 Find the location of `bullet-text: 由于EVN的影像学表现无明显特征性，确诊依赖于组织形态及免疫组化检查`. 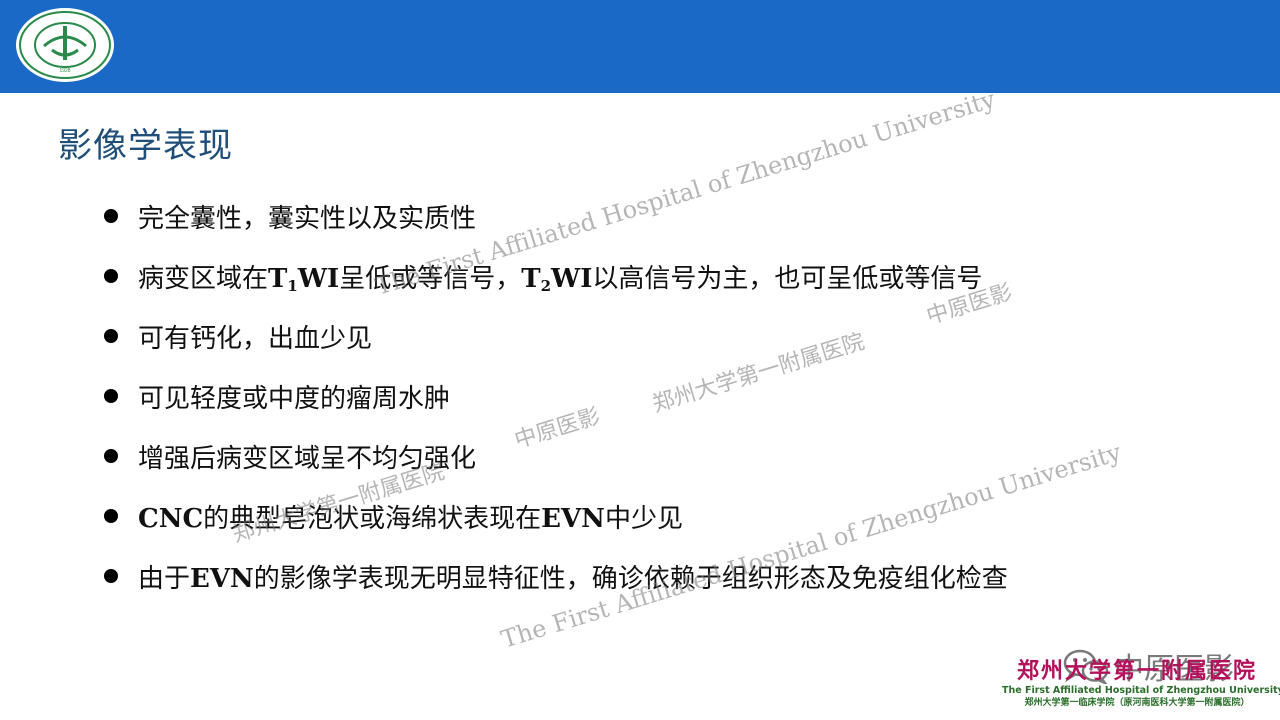

bullet-text: 由于EVN的影像学表现无明显特征性，确诊依赖于组织形态及免疫组化检查 is located at coordinates (573, 576).